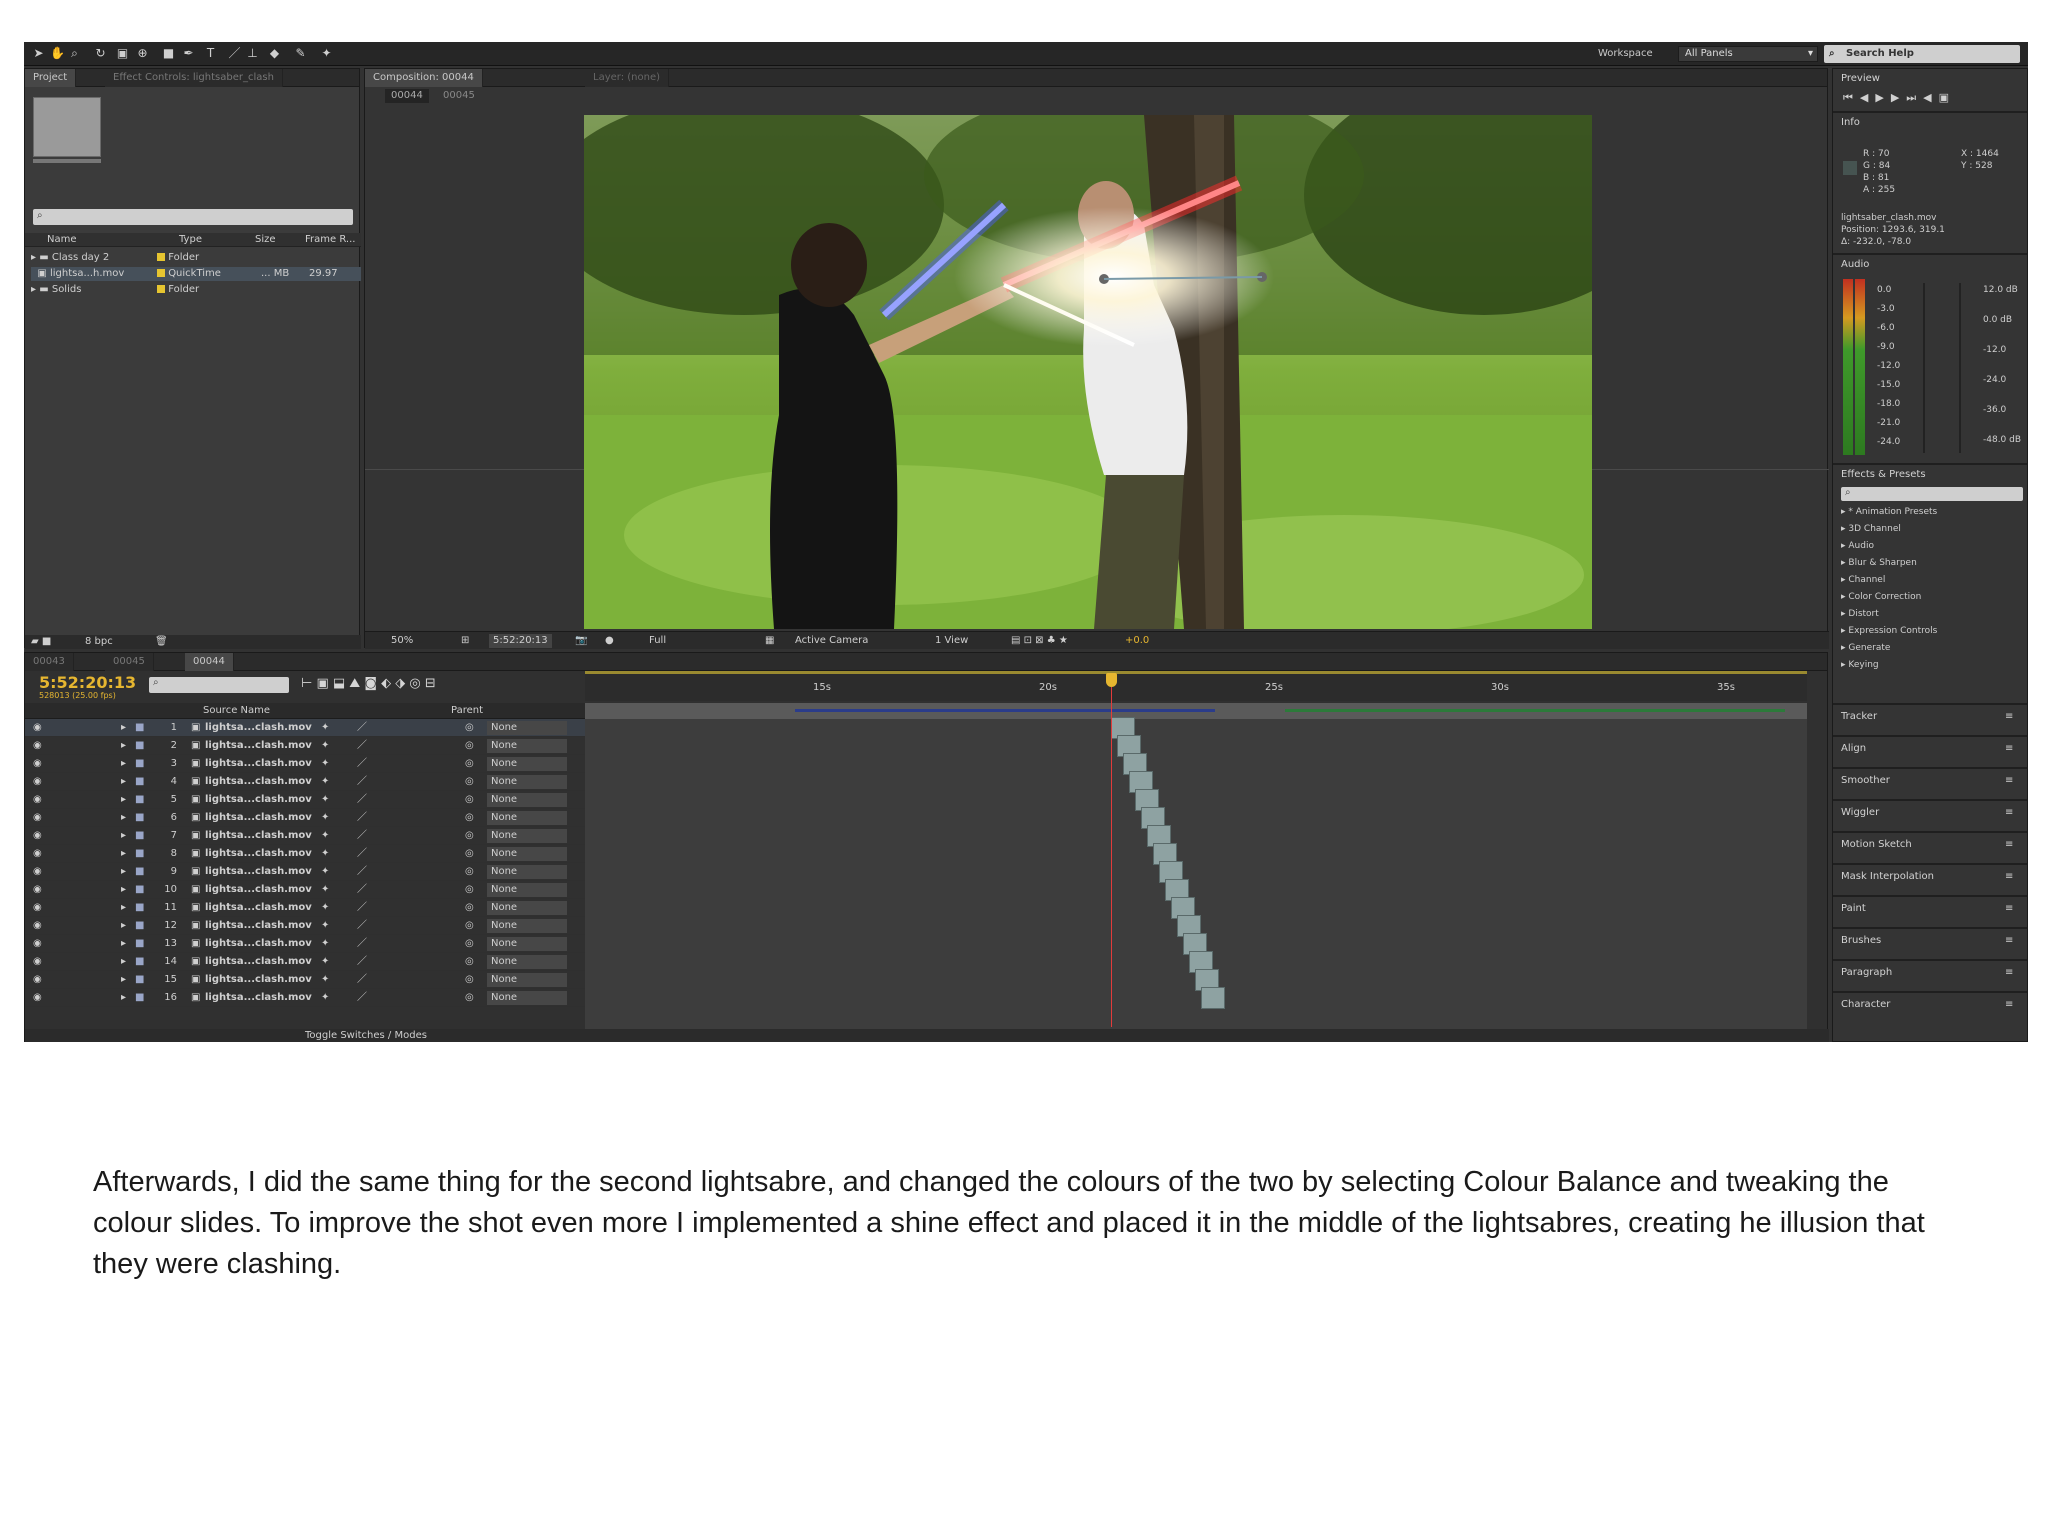 Image resolution: width=2048 pixels, height=1536 pixels. I want to click on collapsed-panel-title: Motion Sketch, so click(1876, 845).